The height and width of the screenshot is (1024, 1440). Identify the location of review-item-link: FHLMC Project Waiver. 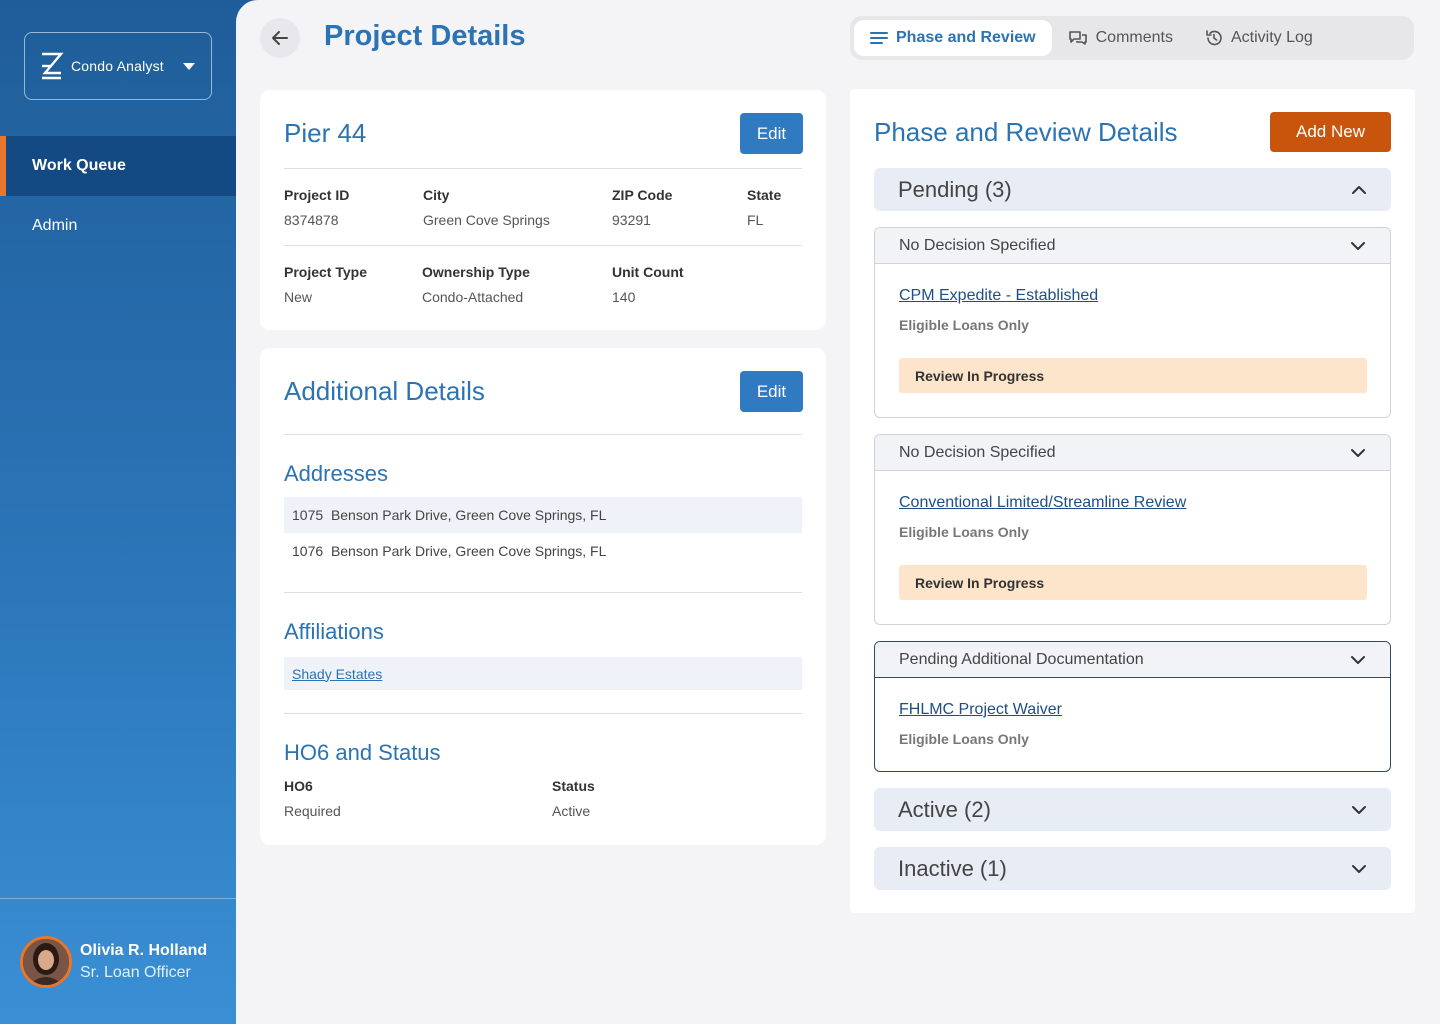
(980, 710).